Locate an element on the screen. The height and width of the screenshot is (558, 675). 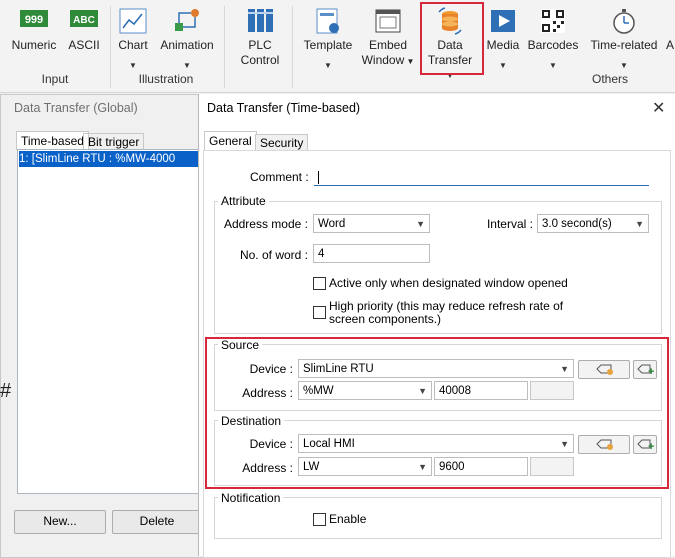
address-mode-label: Address mode : is located at coordinates (265, 224).